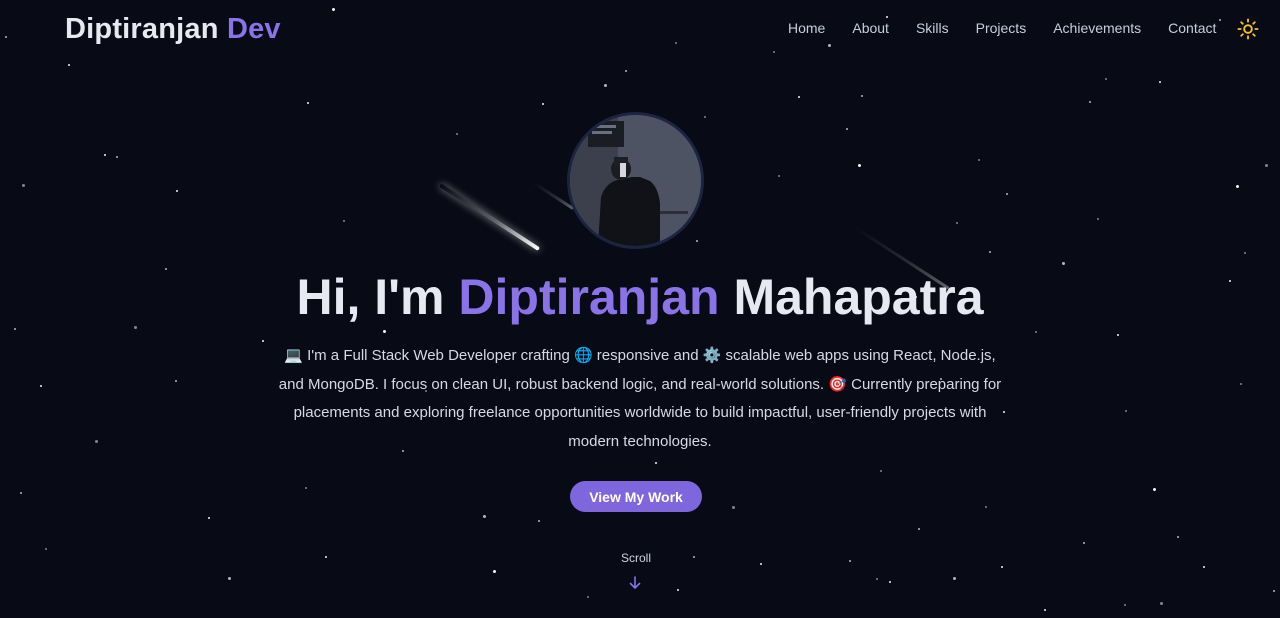  I want to click on view-my-work-button: View My Work, so click(636, 496).